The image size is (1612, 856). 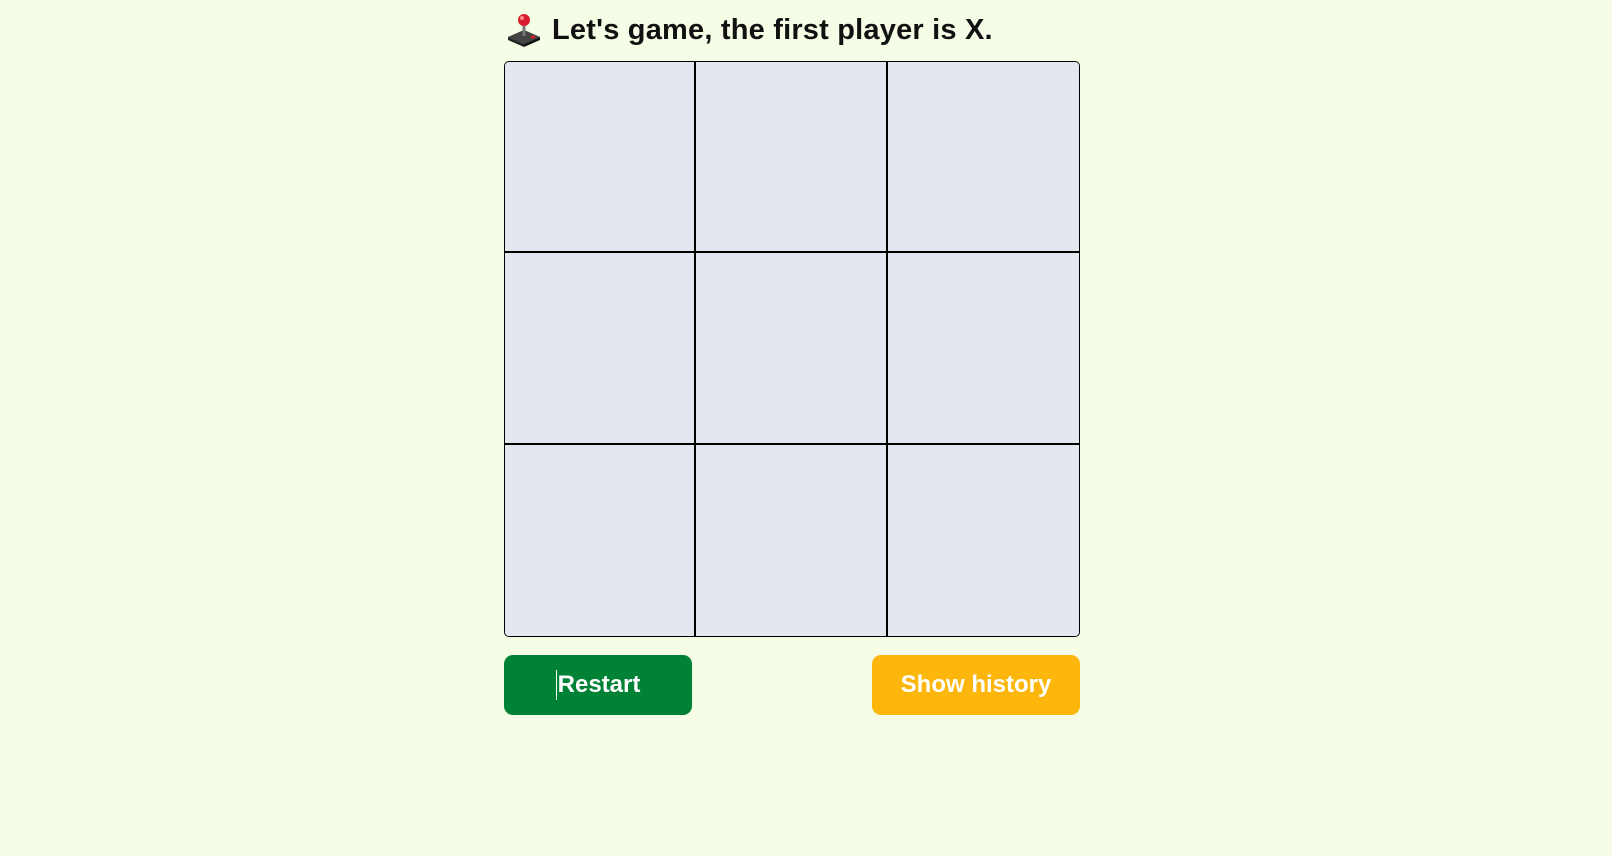 What do you see at coordinates (524, 30) in the screenshot?
I see `joystick-icon` at bounding box center [524, 30].